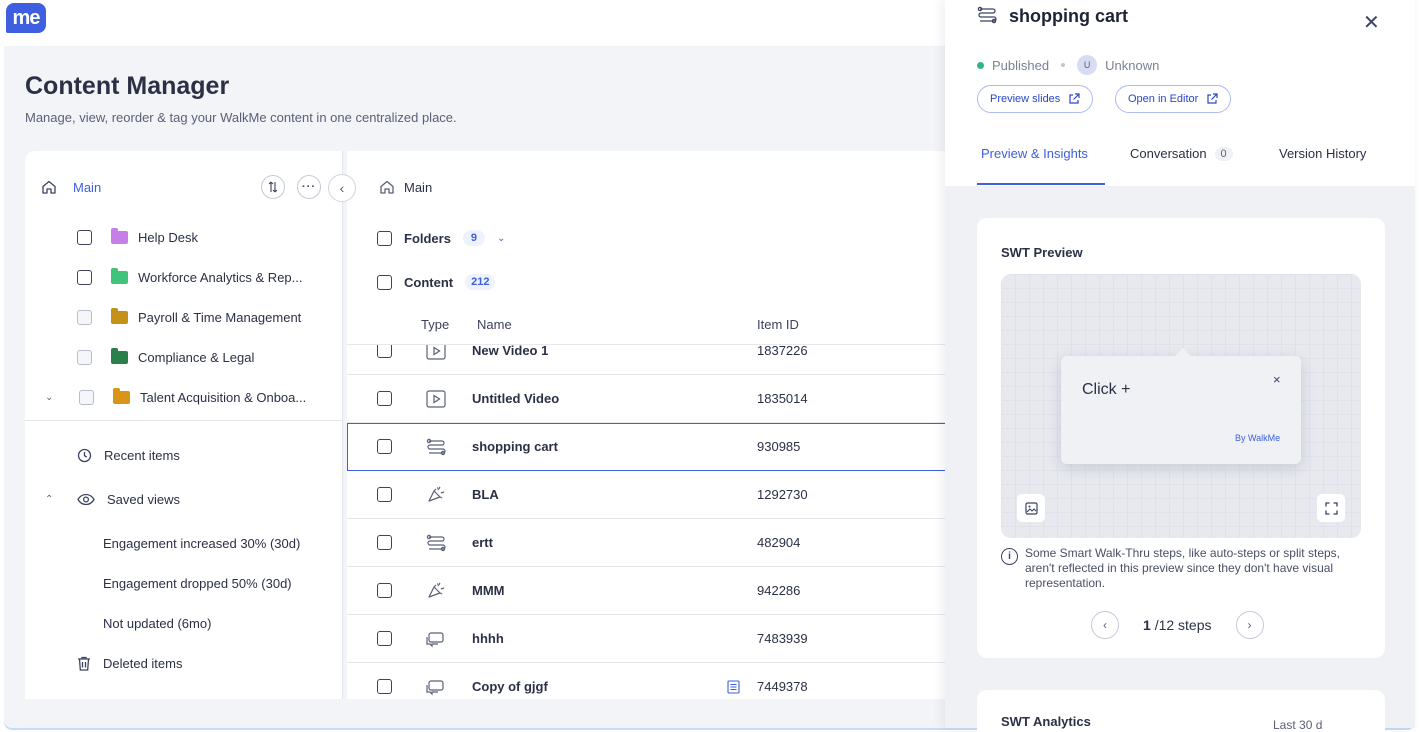  Describe the element at coordinates (647, 543) in the screenshot. I see `table-row: ertt 482904` at that location.